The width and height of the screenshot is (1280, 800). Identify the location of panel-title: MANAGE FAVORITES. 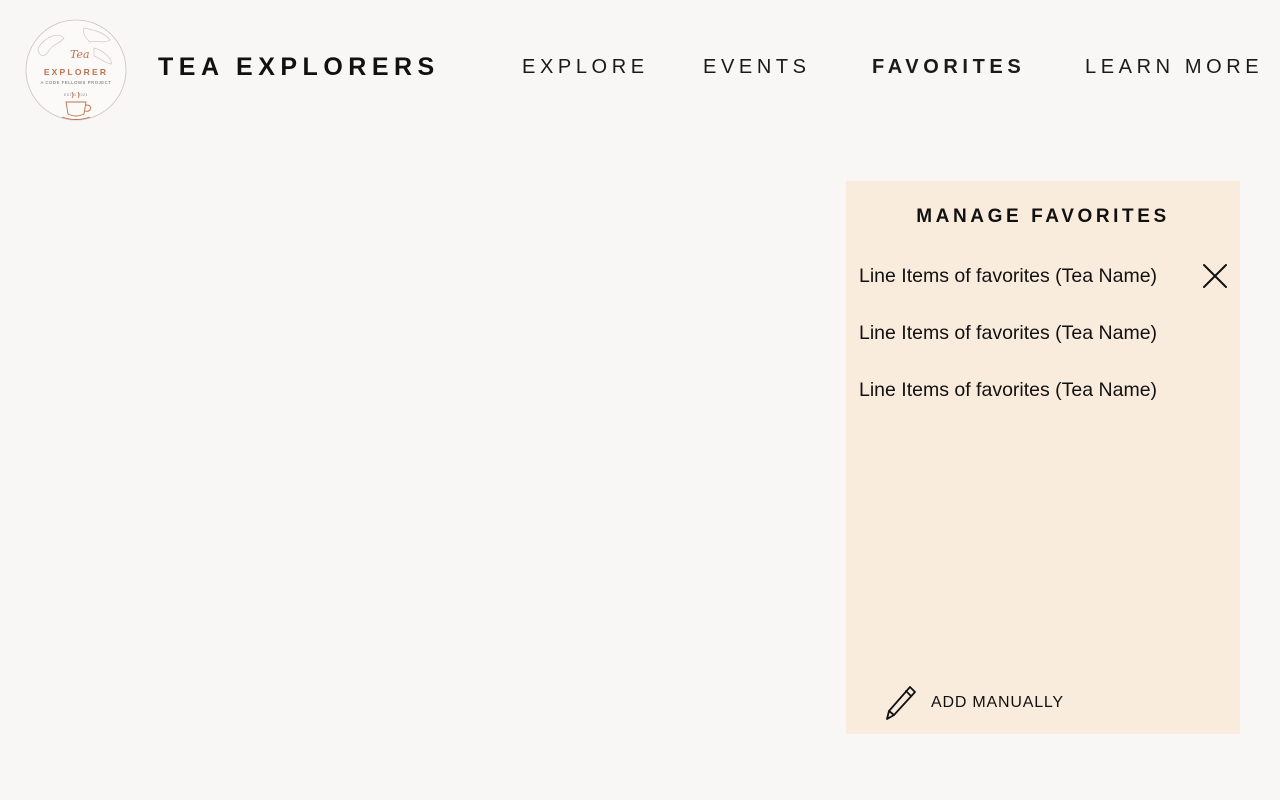
(1043, 216).